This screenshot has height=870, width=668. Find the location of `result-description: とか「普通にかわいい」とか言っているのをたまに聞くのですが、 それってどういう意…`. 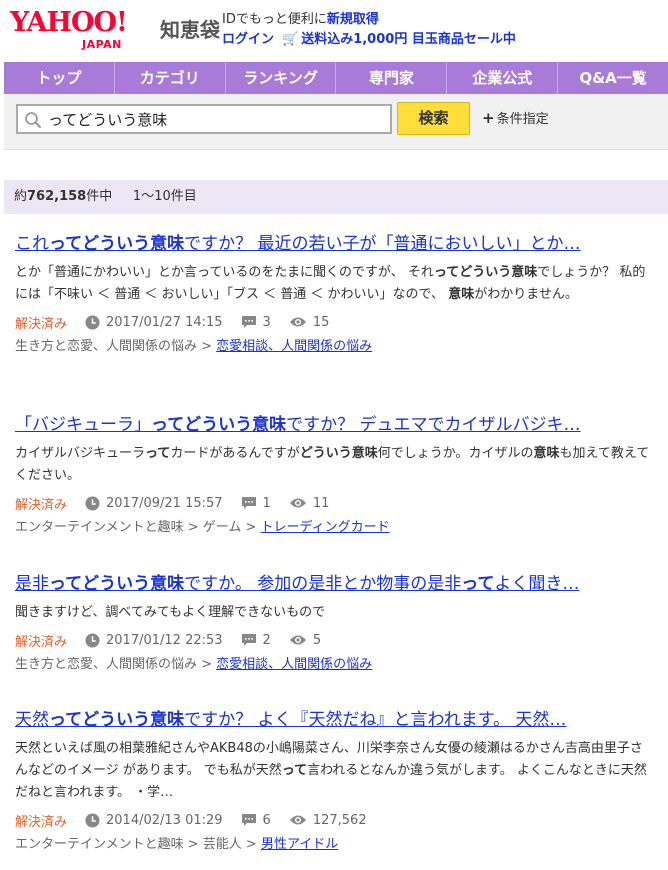

result-description: とか「普通にかわいい」とか言っているのをたまに聞くのですが、 それってどういう意… is located at coordinates (335, 284).